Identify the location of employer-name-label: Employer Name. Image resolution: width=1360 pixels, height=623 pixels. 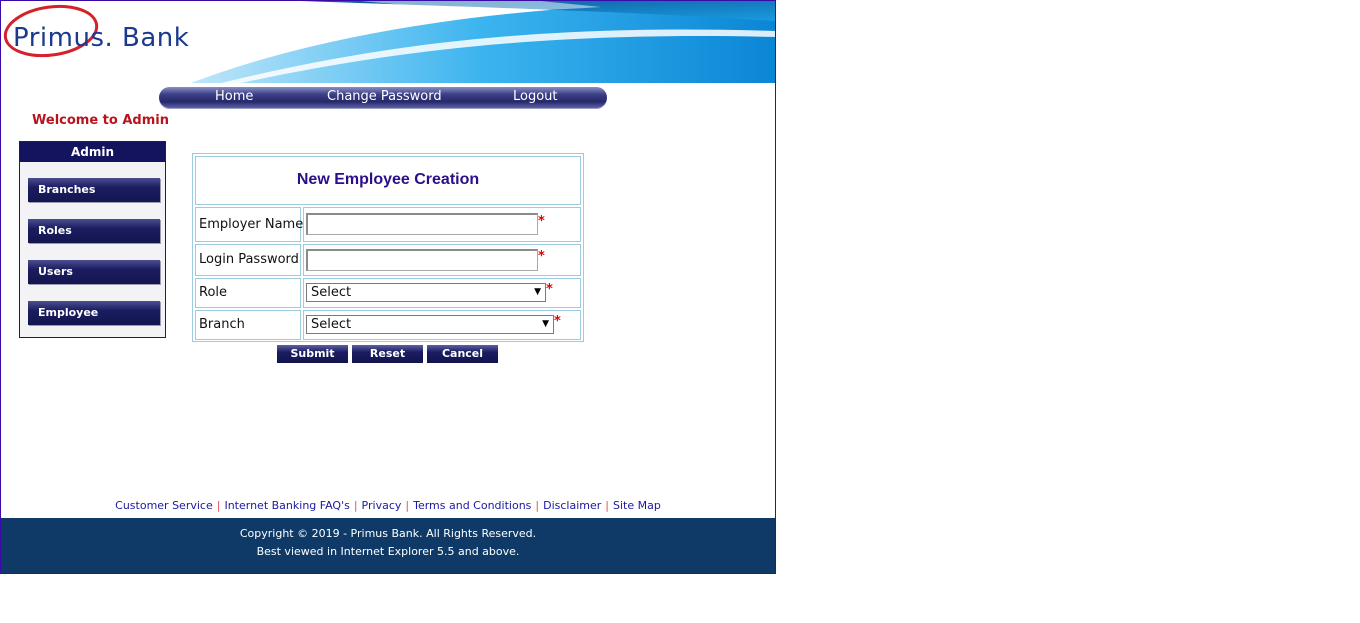
(251, 224).